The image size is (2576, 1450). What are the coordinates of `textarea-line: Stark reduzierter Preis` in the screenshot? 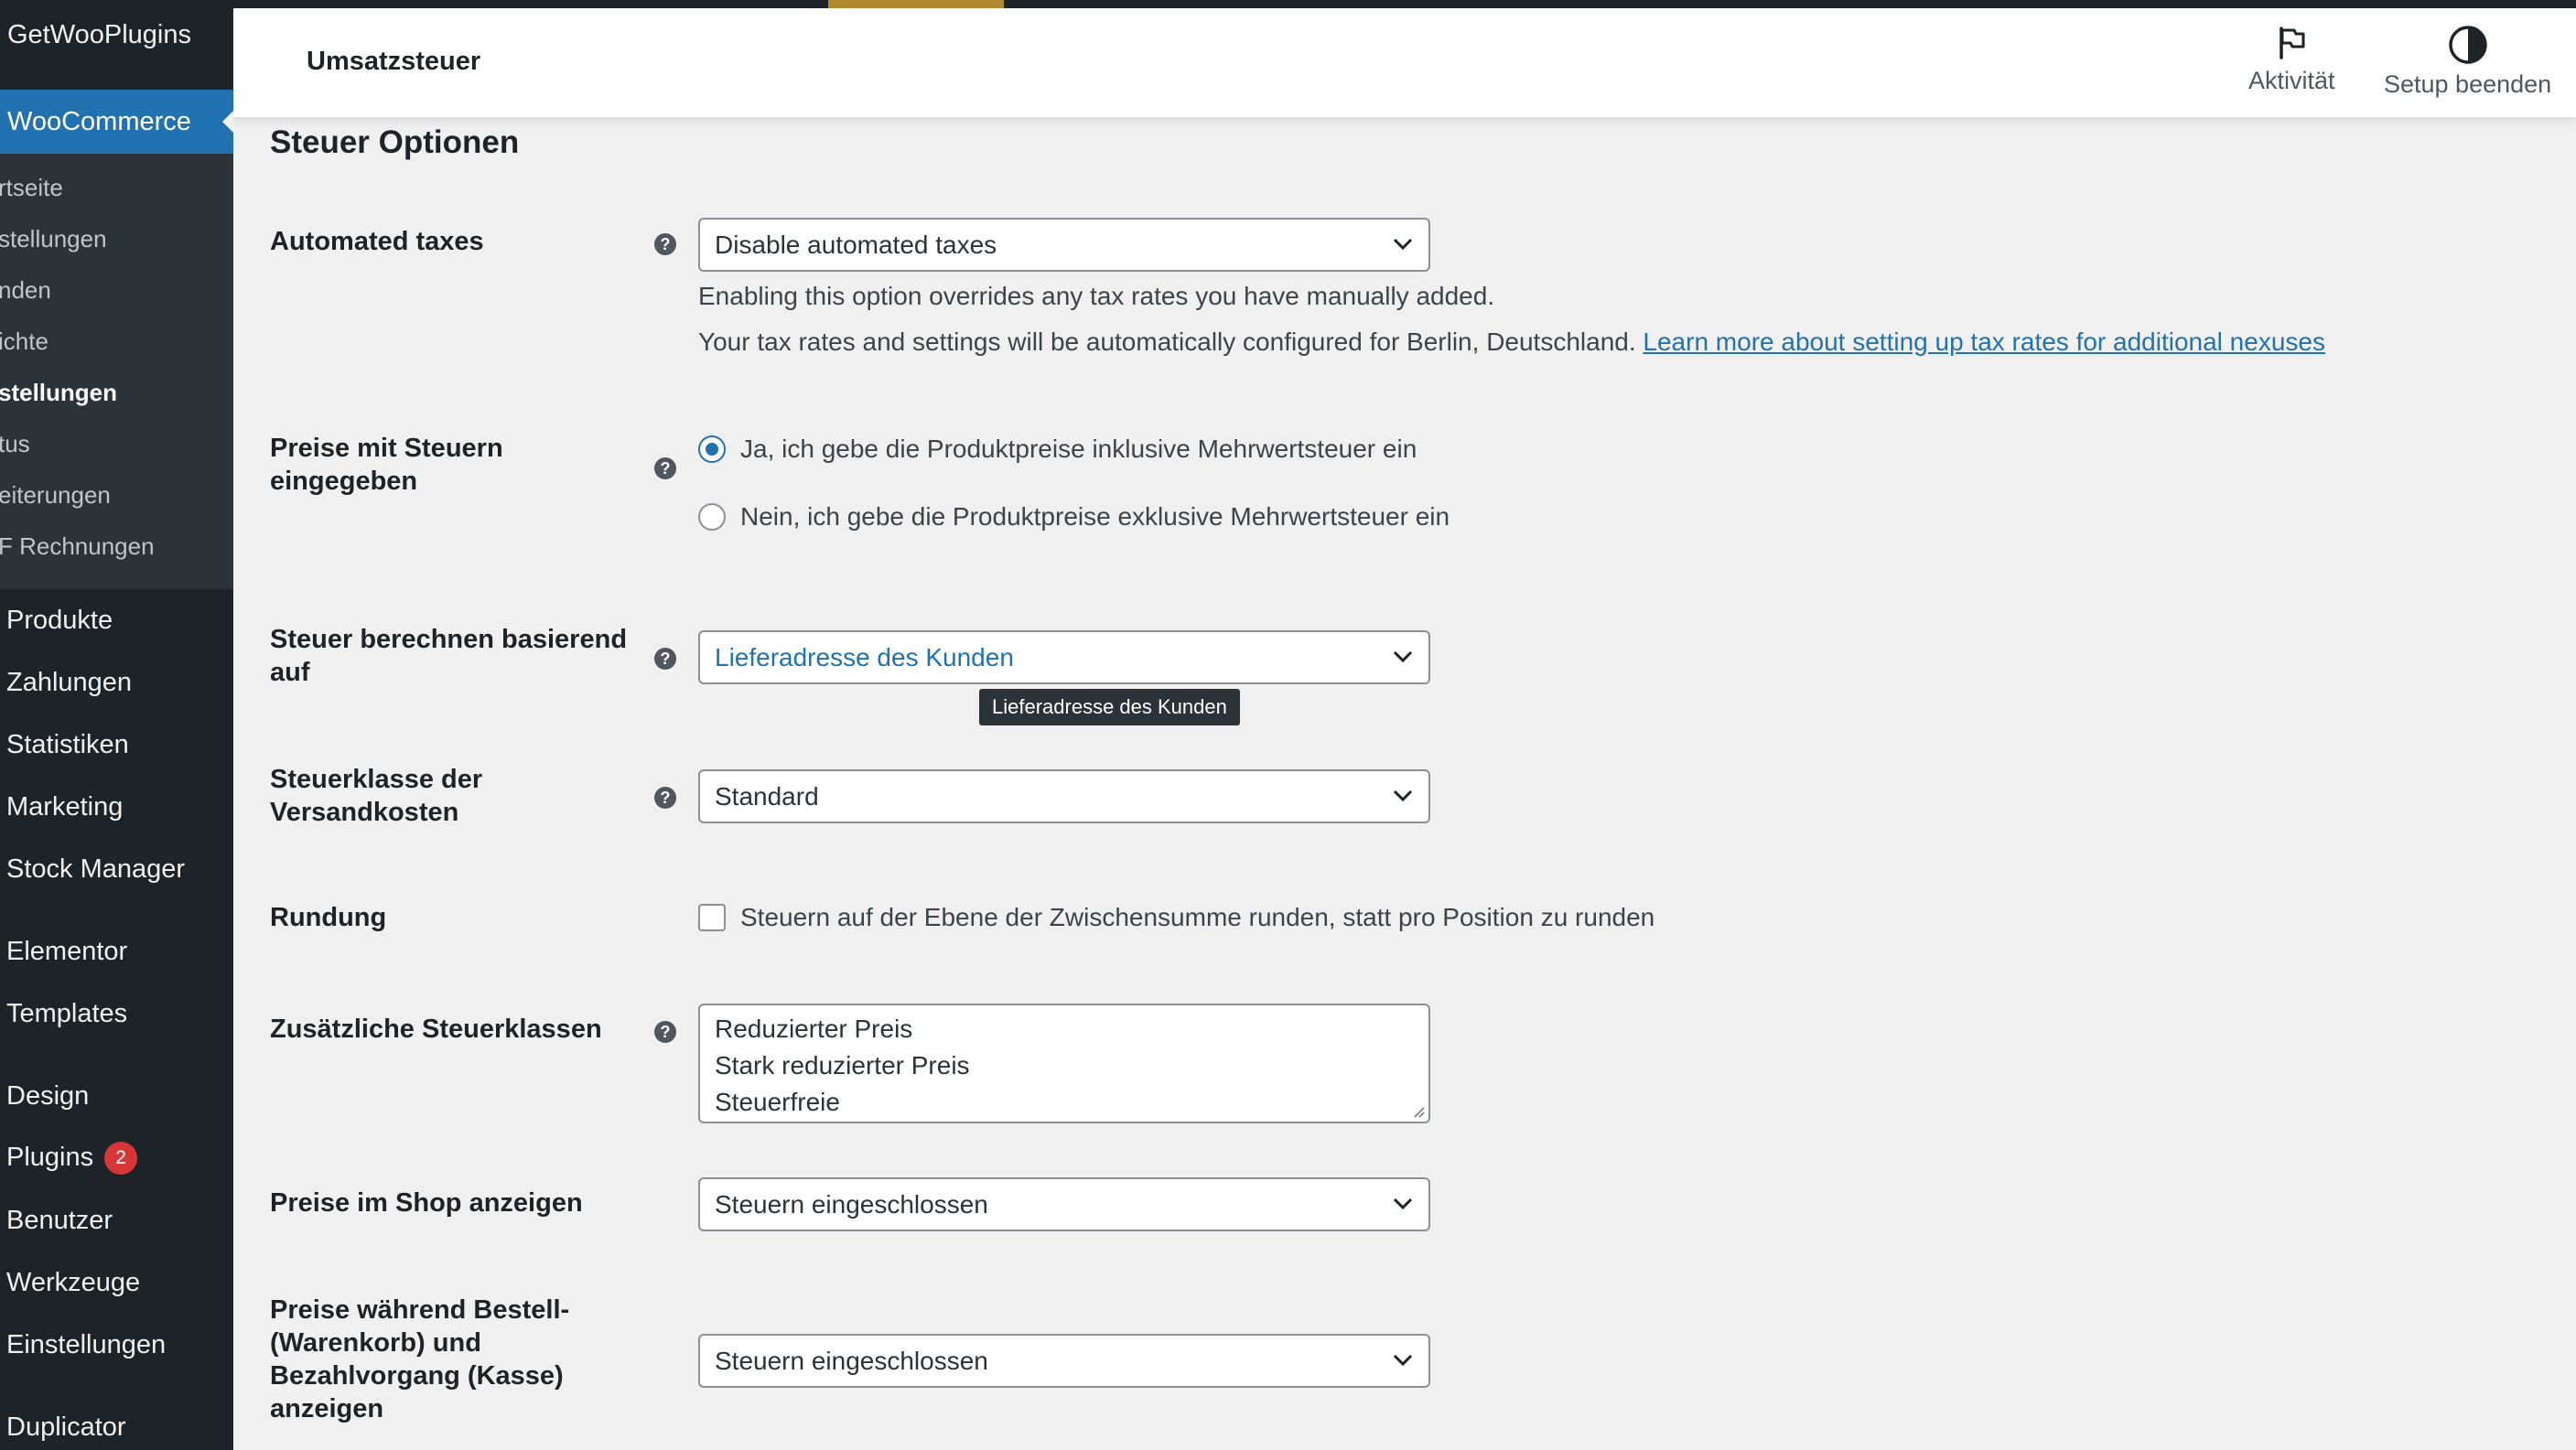 It's located at (842, 1065).